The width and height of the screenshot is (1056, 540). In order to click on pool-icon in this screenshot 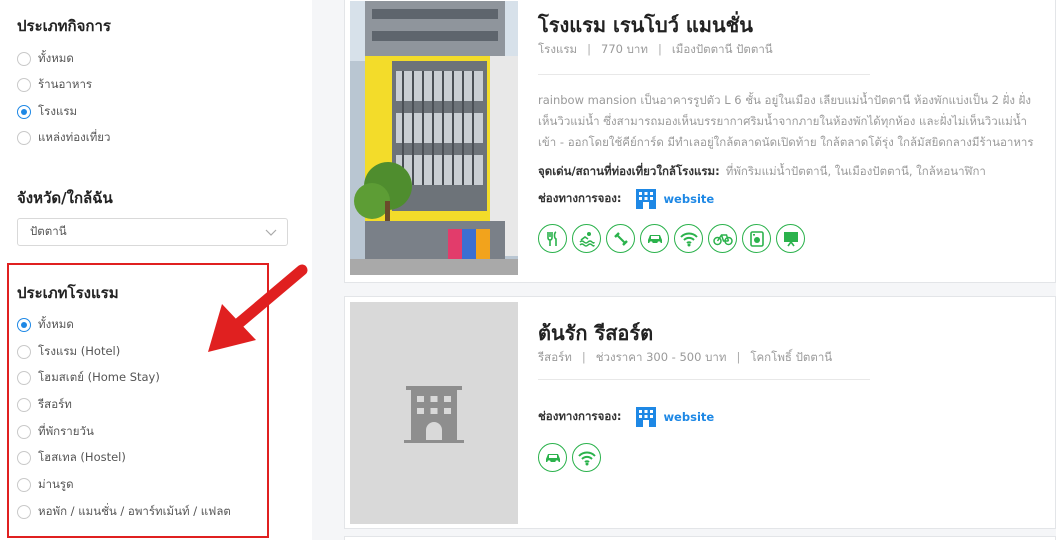, I will do `click(586, 238)`.